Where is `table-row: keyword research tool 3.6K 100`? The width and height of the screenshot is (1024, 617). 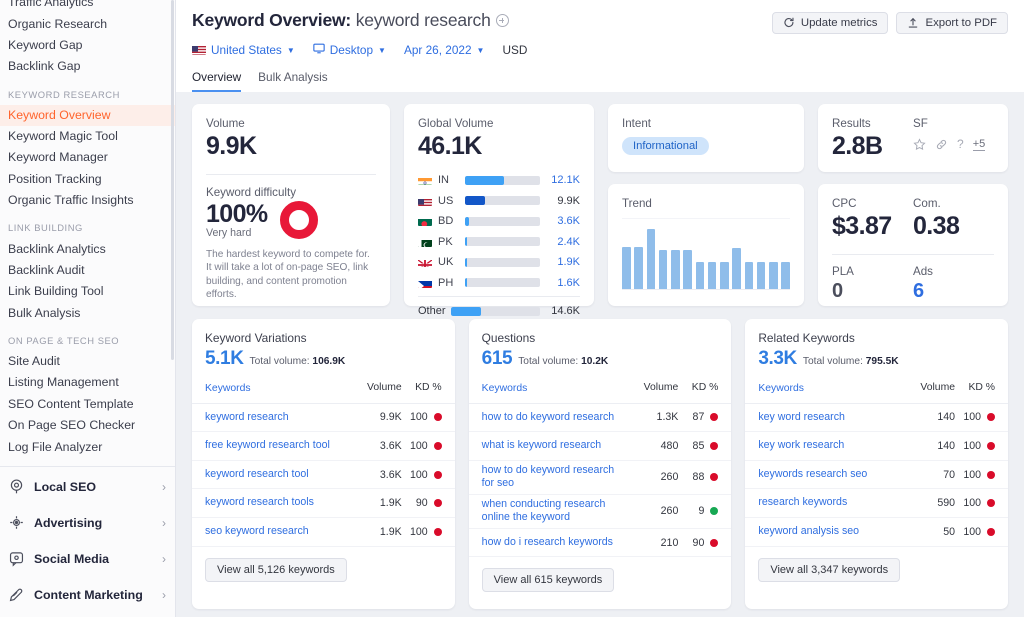 table-row: keyword research tool 3.6K 100 is located at coordinates (323, 475).